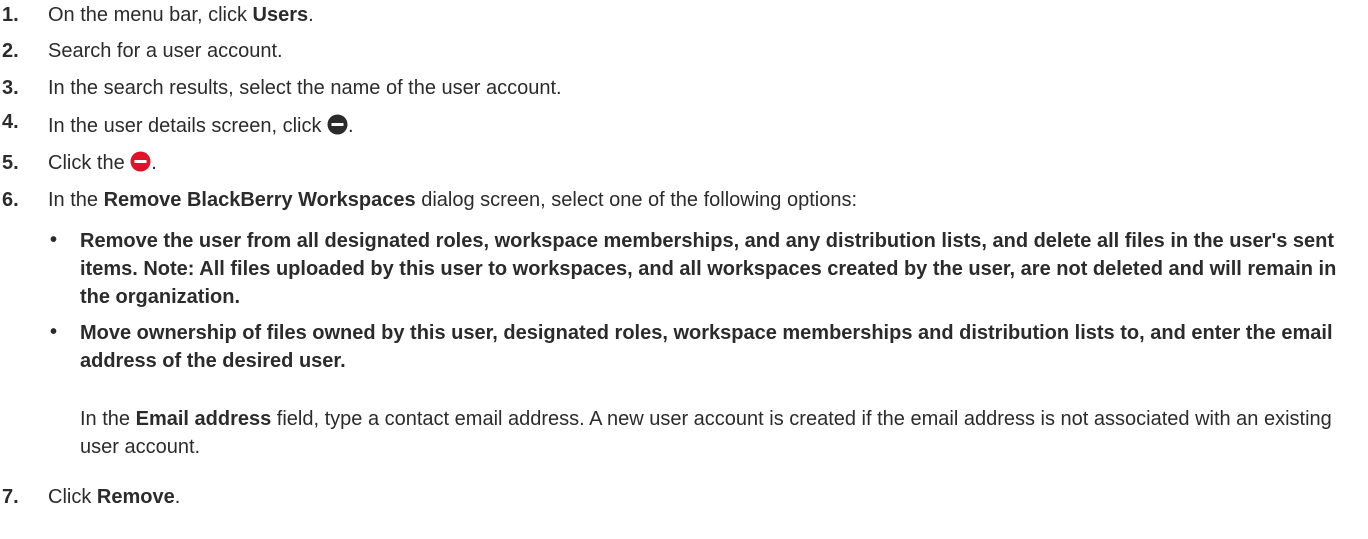 This screenshot has width=1368, height=539. Describe the element at coordinates (337, 124) in the screenshot. I see `minus-circle-dark-icon` at that location.